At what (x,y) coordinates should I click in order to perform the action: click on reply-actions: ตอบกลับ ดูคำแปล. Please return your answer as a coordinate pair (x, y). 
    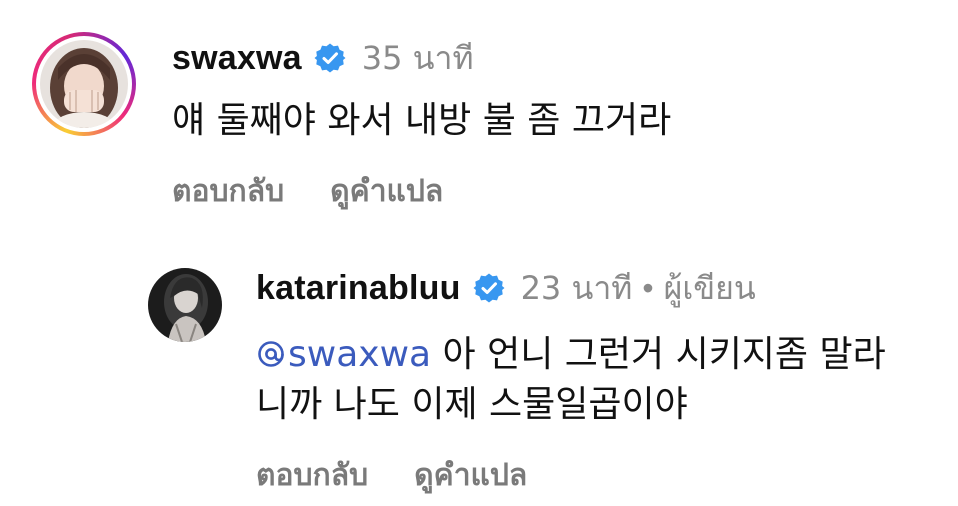
    Looking at the image, I should click on (414, 475).